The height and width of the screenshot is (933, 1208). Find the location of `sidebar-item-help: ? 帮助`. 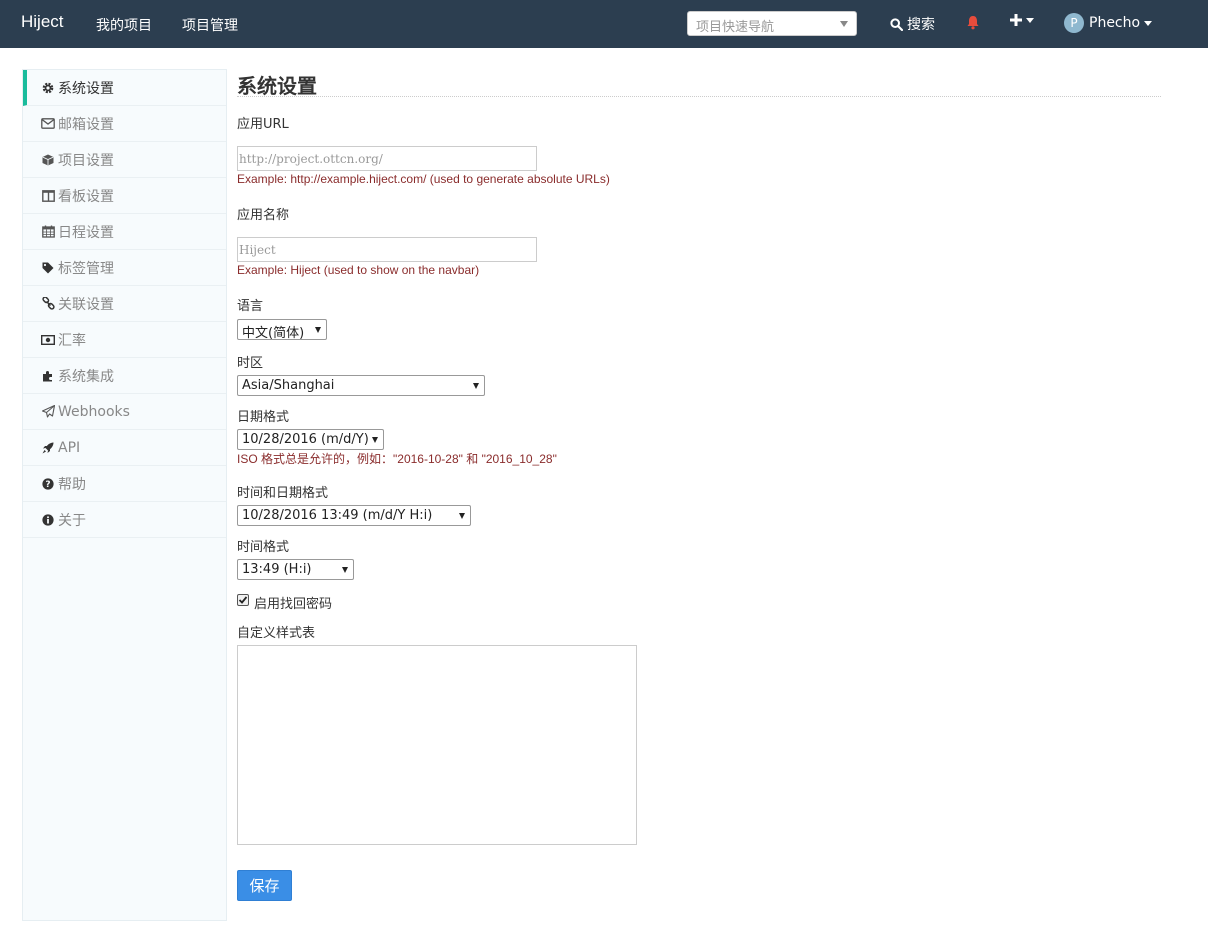

sidebar-item-help: ? 帮助 is located at coordinates (124, 484).